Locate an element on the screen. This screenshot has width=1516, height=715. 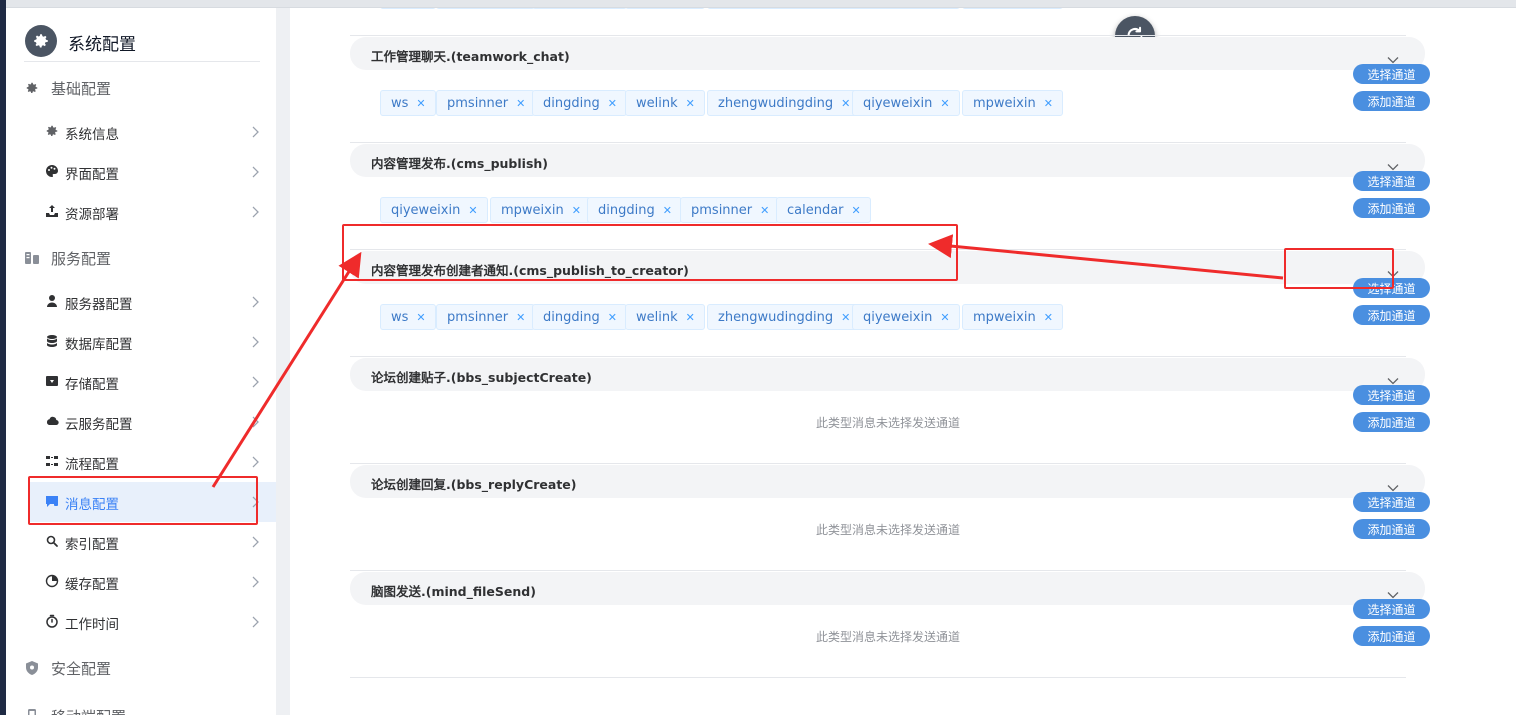
sidebar-group-server: 服务配置 is located at coordinates (67, 258).